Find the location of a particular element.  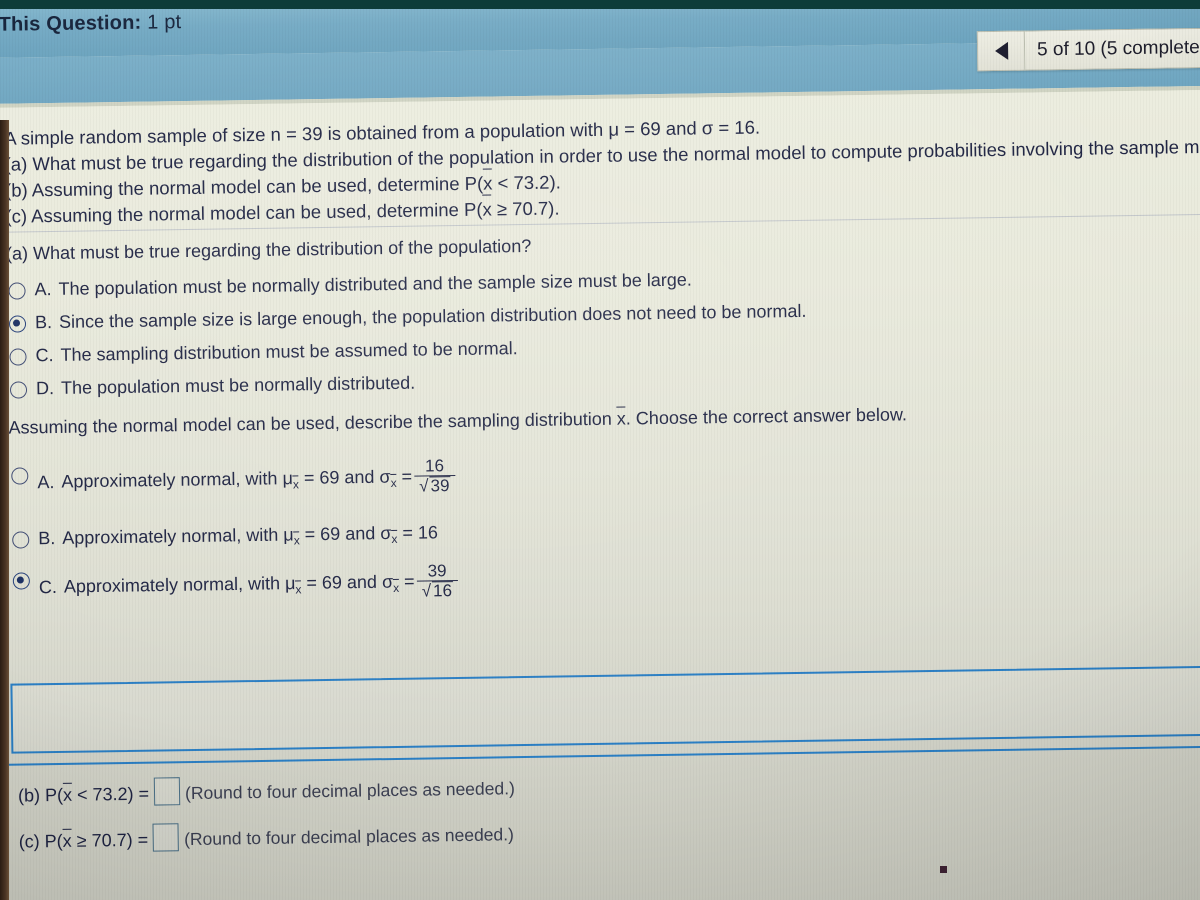

sqrt-radicand: 16 is located at coordinates (442, 590).